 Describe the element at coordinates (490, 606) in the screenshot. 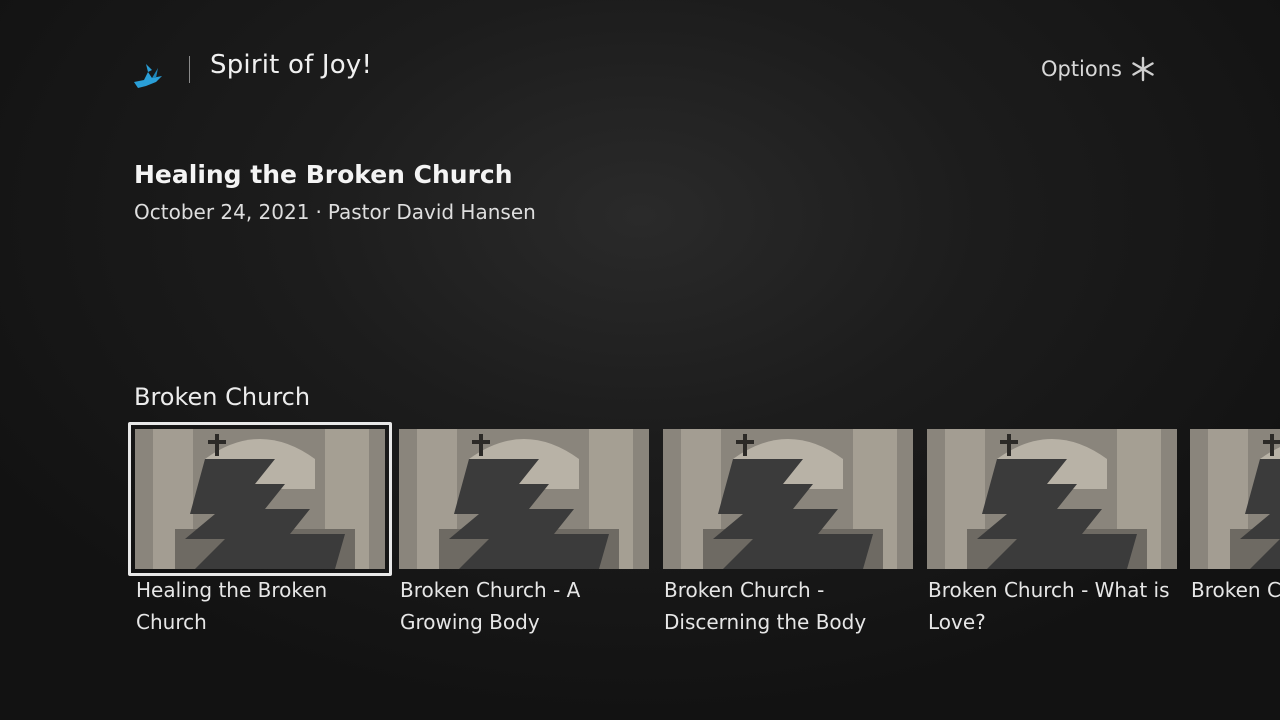

I see `episode-label: Broken Church - A Growing Body` at that location.